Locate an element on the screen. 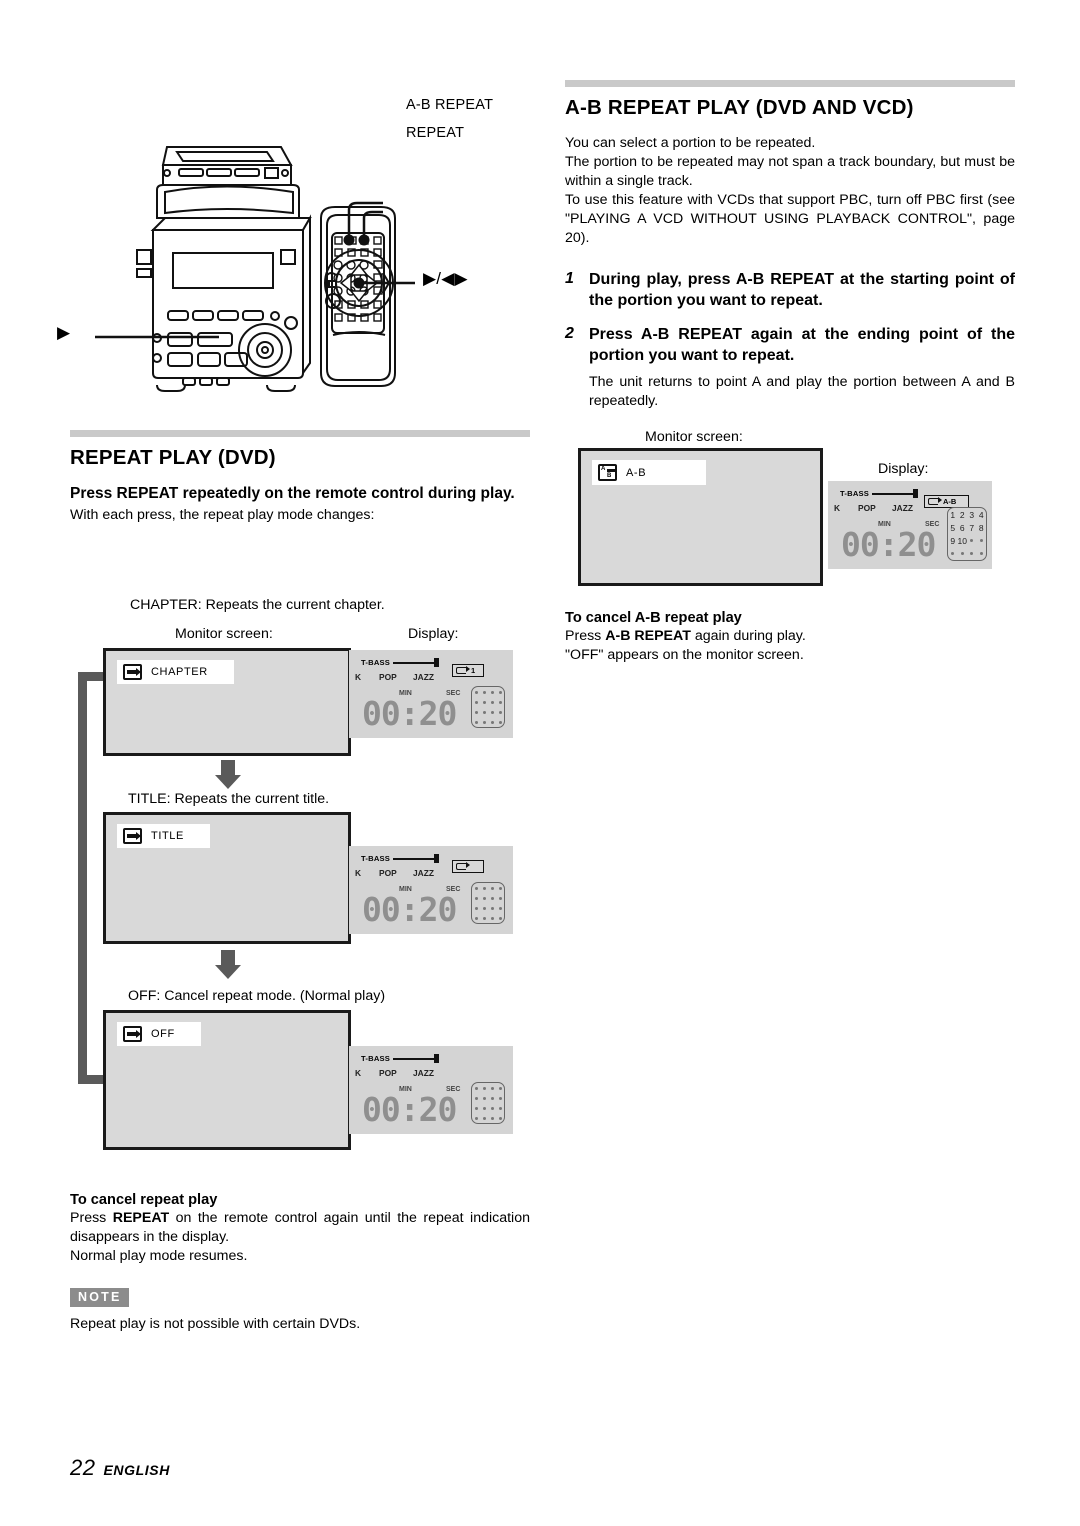 The height and width of the screenshot is (1526, 1080). off-caption: OFF: Cancel repeat mode. (Normal play) is located at coordinates (257, 996).